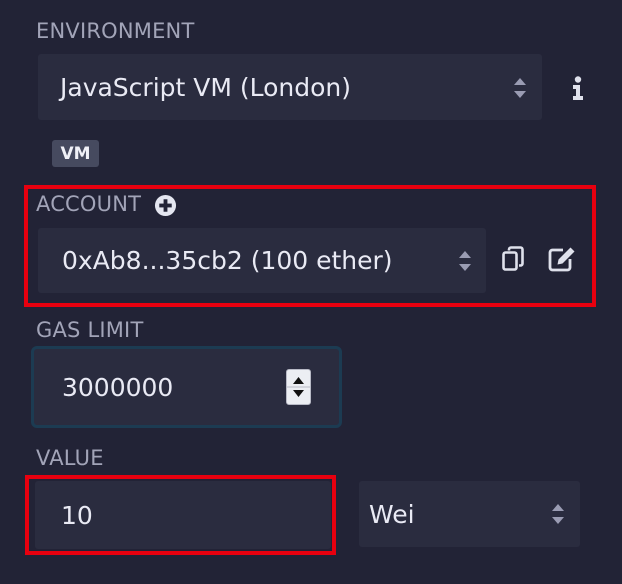 This screenshot has width=622, height=584. Describe the element at coordinates (183, 515) in the screenshot. I see `value-input: 10` at that location.